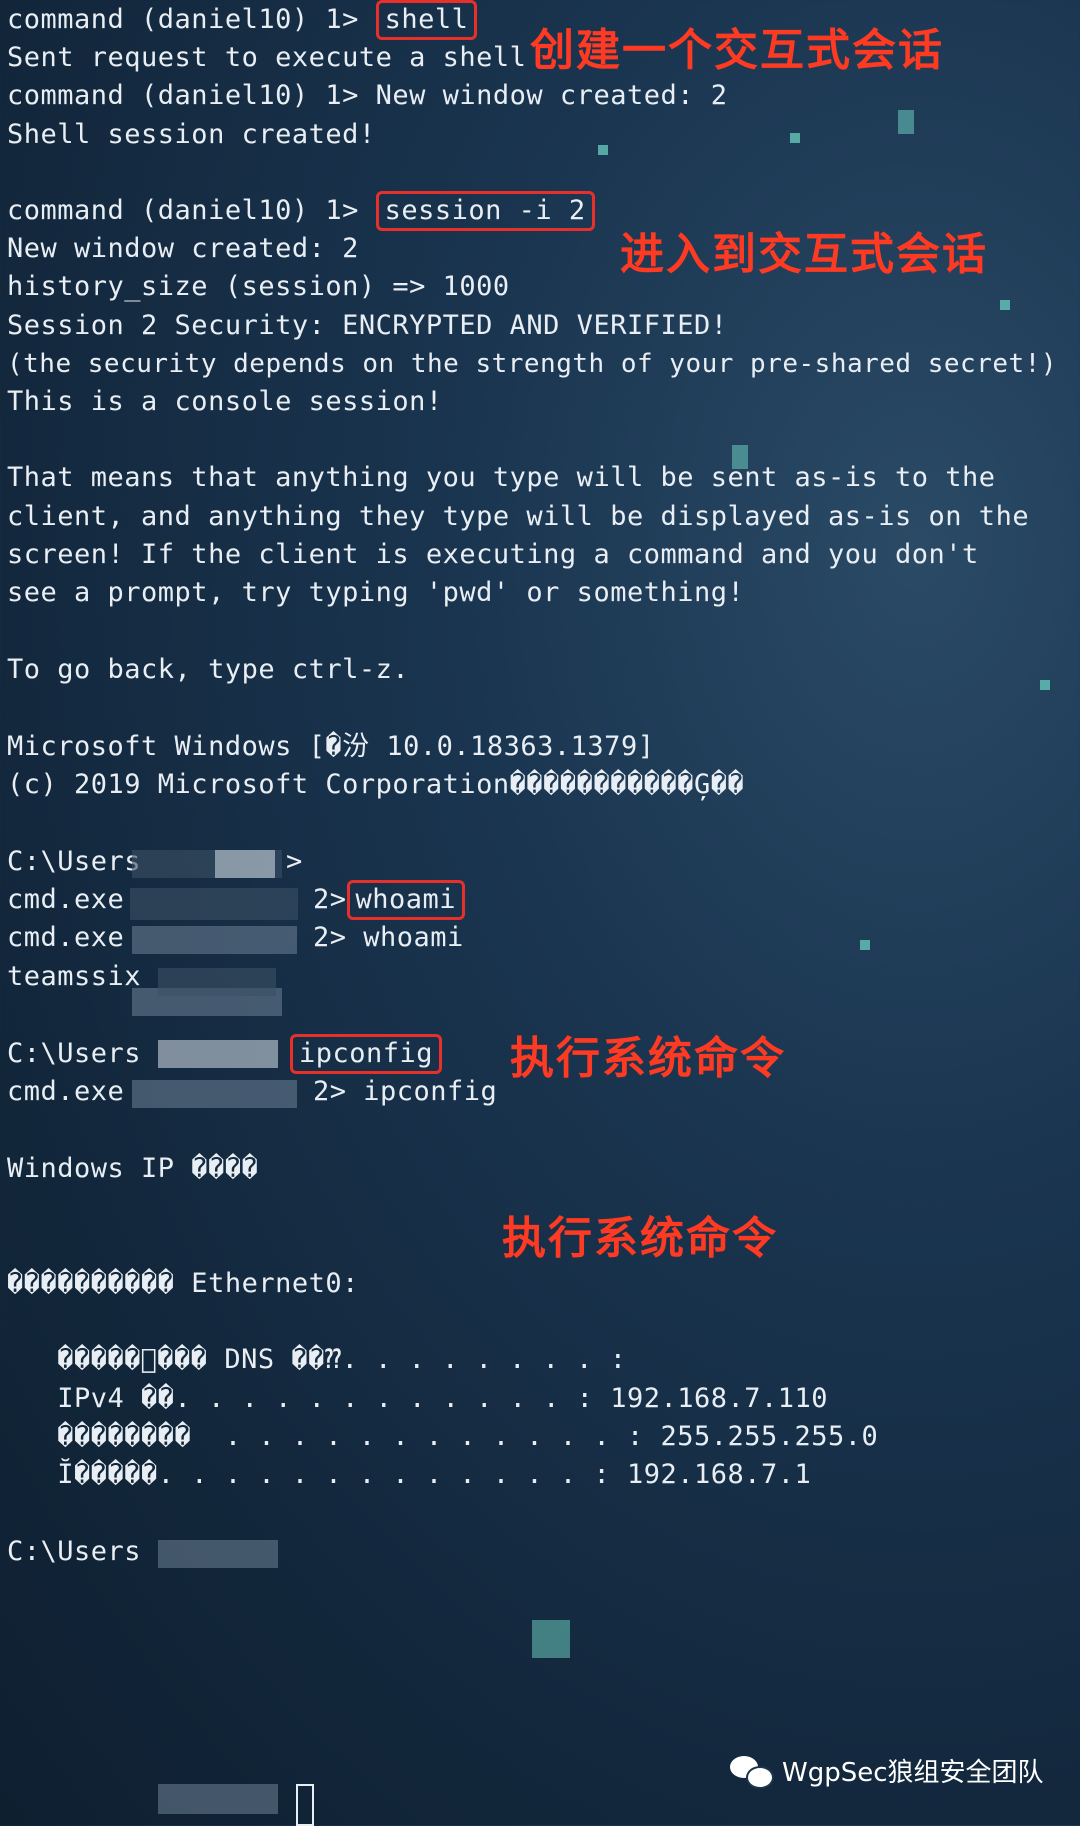 The height and width of the screenshot is (1826, 1080). Describe the element at coordinates (225, 401) in the screenshot. I see `terminal-line: This is a console session!` at that location.